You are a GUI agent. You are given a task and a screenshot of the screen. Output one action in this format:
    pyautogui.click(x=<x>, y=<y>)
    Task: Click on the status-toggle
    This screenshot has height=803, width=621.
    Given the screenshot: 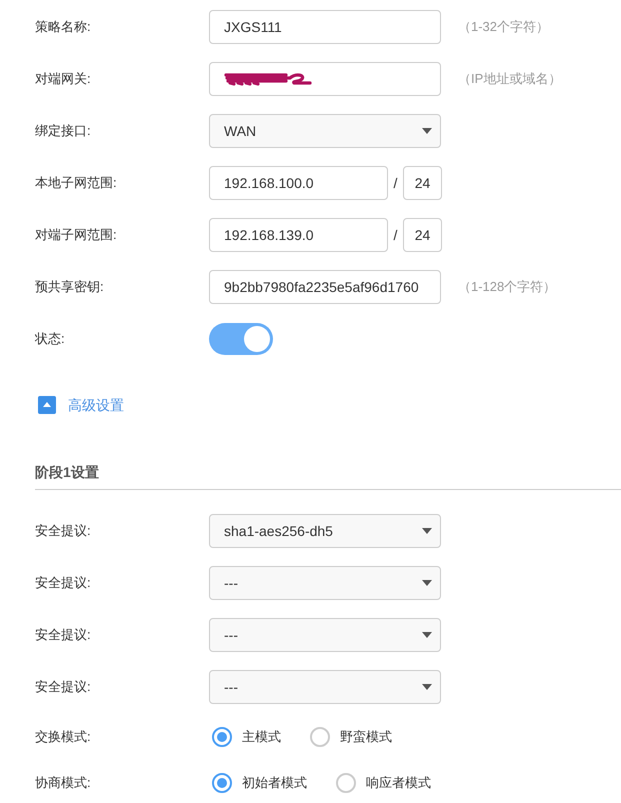 What is the action you would take?
    pyautogui.click(x=241, y=339)
    